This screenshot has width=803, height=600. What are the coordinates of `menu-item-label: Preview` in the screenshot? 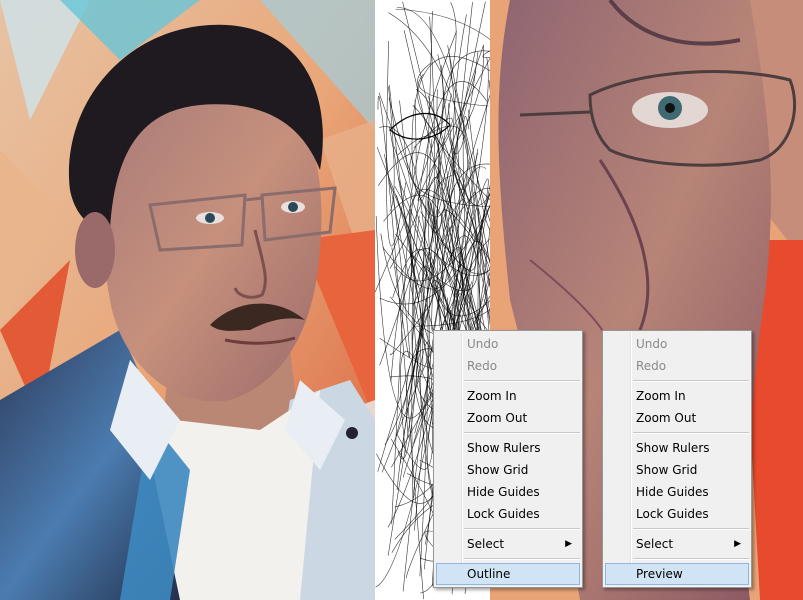 It's located at (659, 574).